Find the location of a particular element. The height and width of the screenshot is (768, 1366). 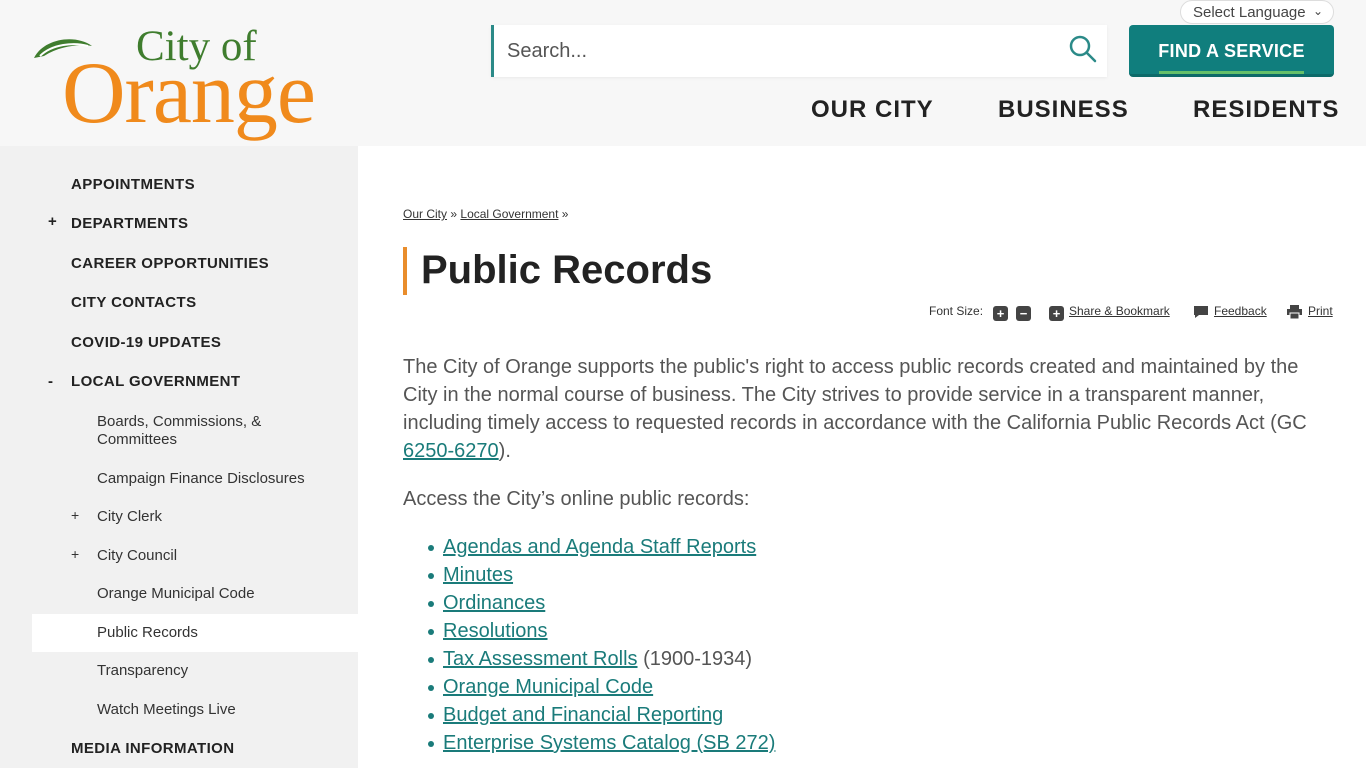

sidebar-item-label: APPOINTMENTS is located at coordinates (133, 184).